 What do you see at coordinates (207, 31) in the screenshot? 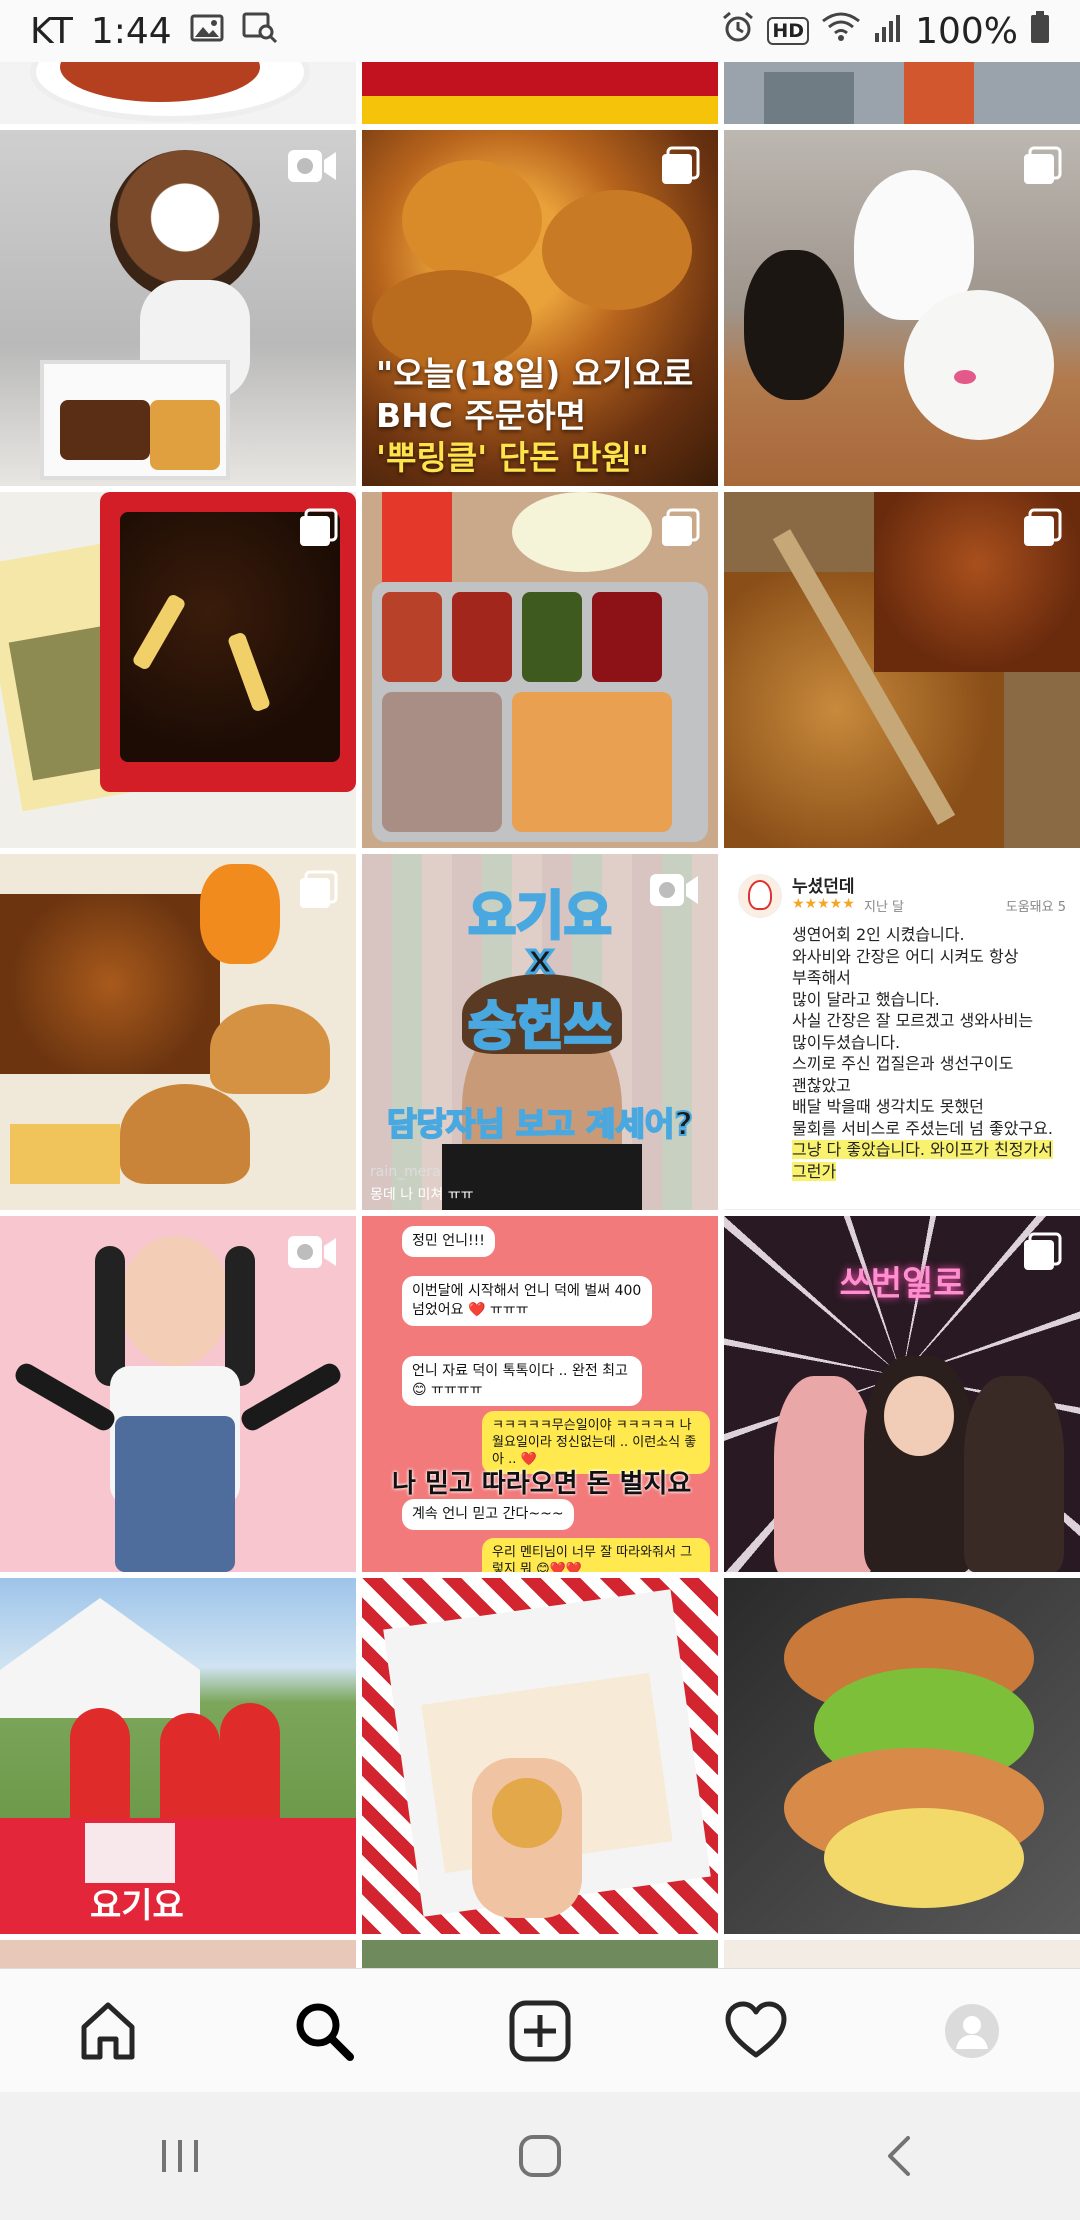
I see `gallery-notification-icon` at bounding box center [207, 31].